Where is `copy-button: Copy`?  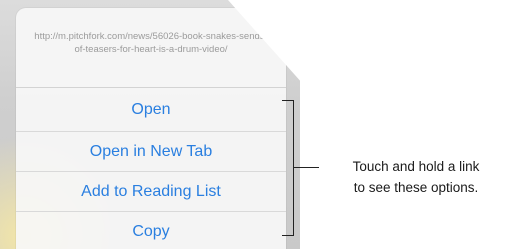
copy-button: Copy is located at coordinates (151, 230).